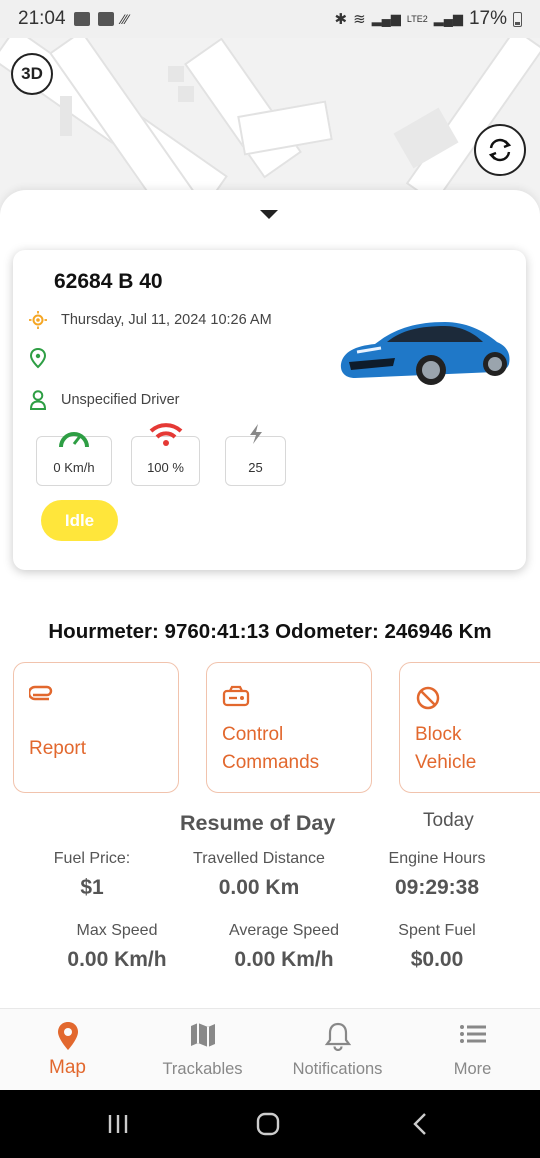 The image size is (540, 1158). Describe the element at coordinates (417, 18) in the screenshot. I see `network-type: LTE2` at that location.